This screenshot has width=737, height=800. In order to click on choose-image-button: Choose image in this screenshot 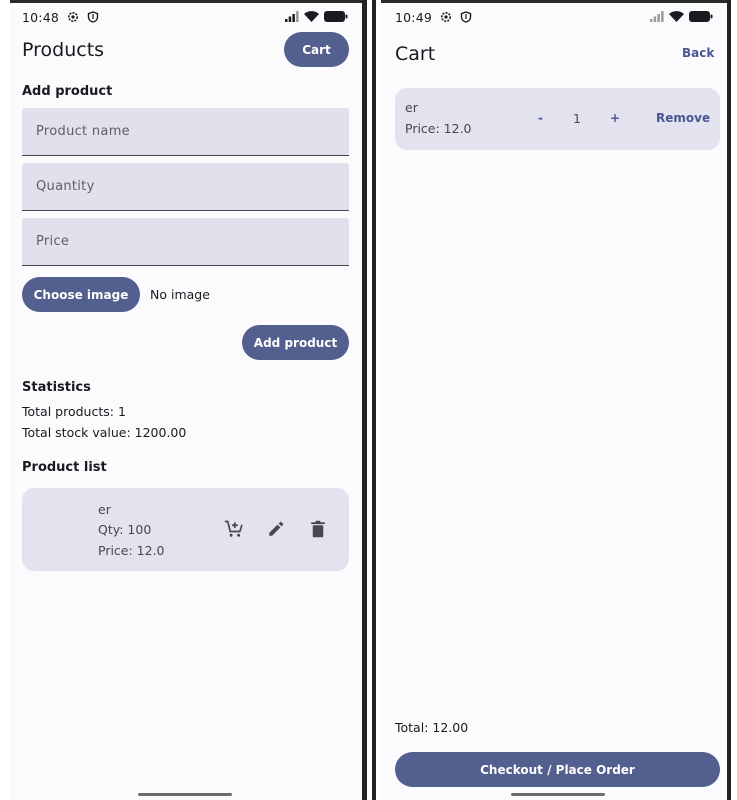, I will do `click(81, 294)`.